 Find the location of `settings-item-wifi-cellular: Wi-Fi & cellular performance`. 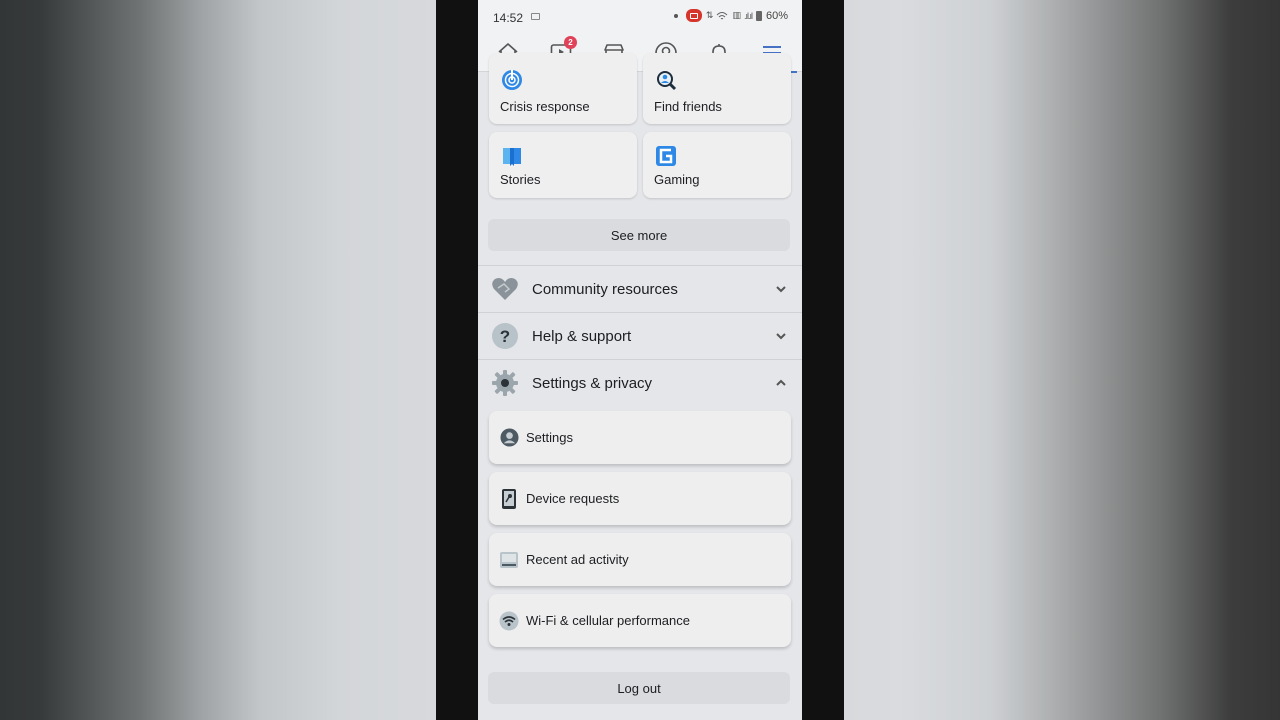

settings-item-wifi-cellular: Wi-Fi & cellular performance is located at coordinates (640, 620).